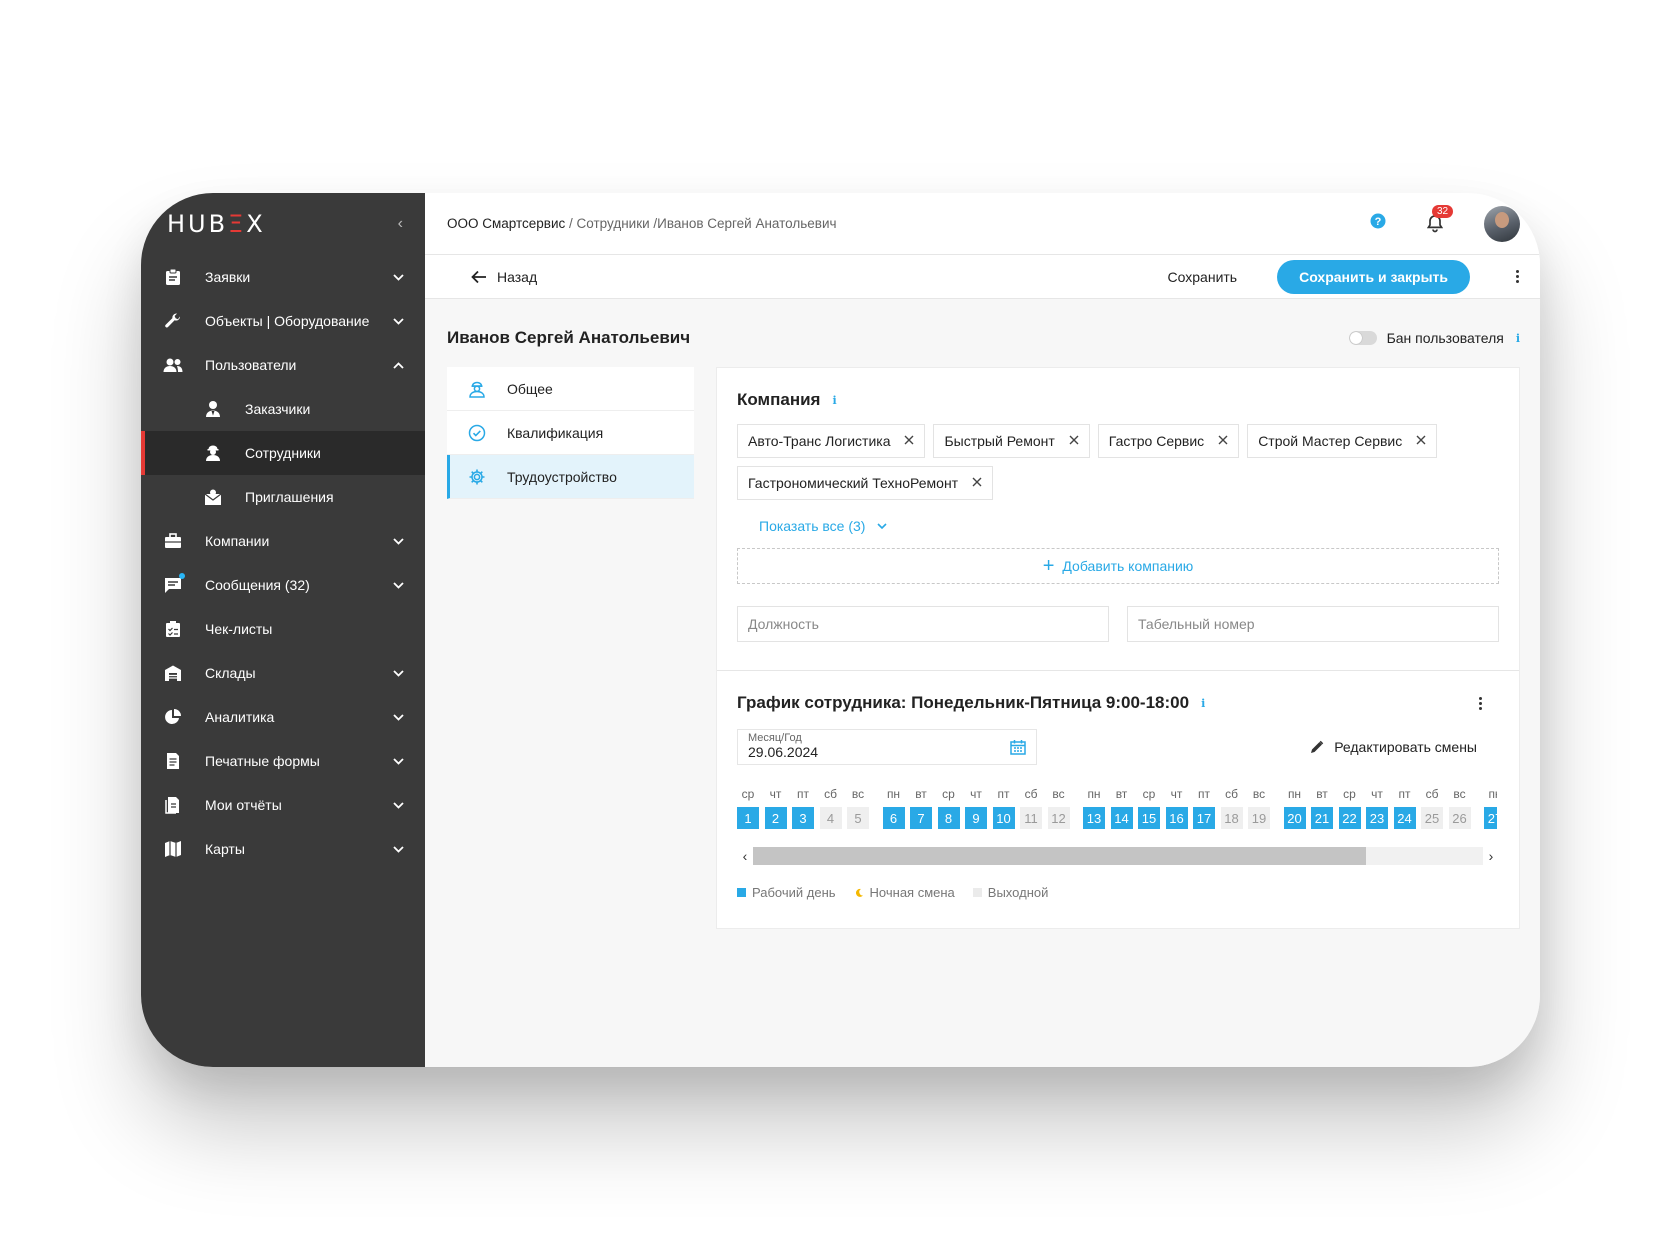  What do you see at coordinates (398, 365) in the screenshot?
I see `chevron-up-icon` at bounding box center [398, 365].